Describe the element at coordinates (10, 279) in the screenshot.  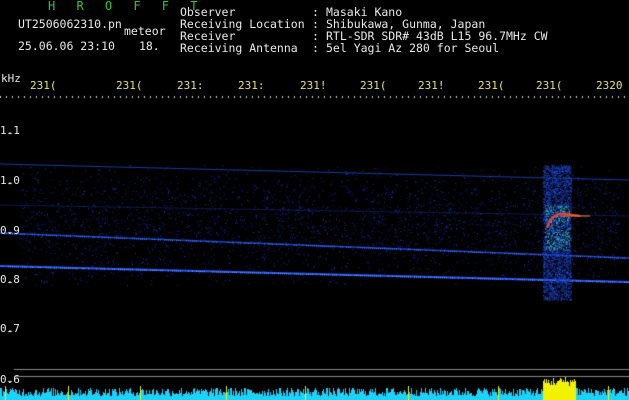
I see `freq-tick: 0.8` at that location.